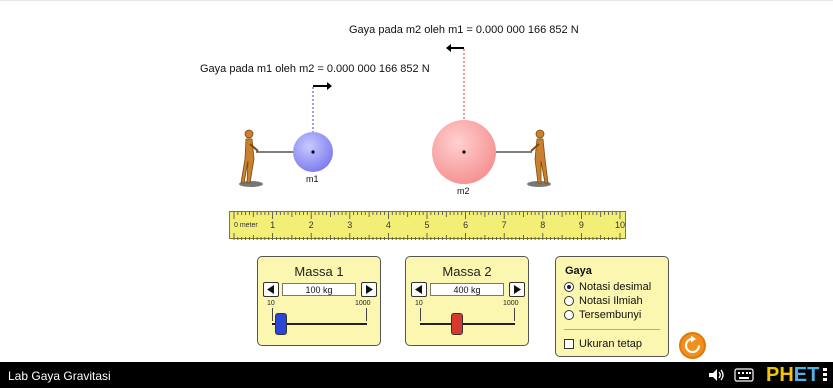  I want to click on mass-2-min-label: 10, so click(419, 303).